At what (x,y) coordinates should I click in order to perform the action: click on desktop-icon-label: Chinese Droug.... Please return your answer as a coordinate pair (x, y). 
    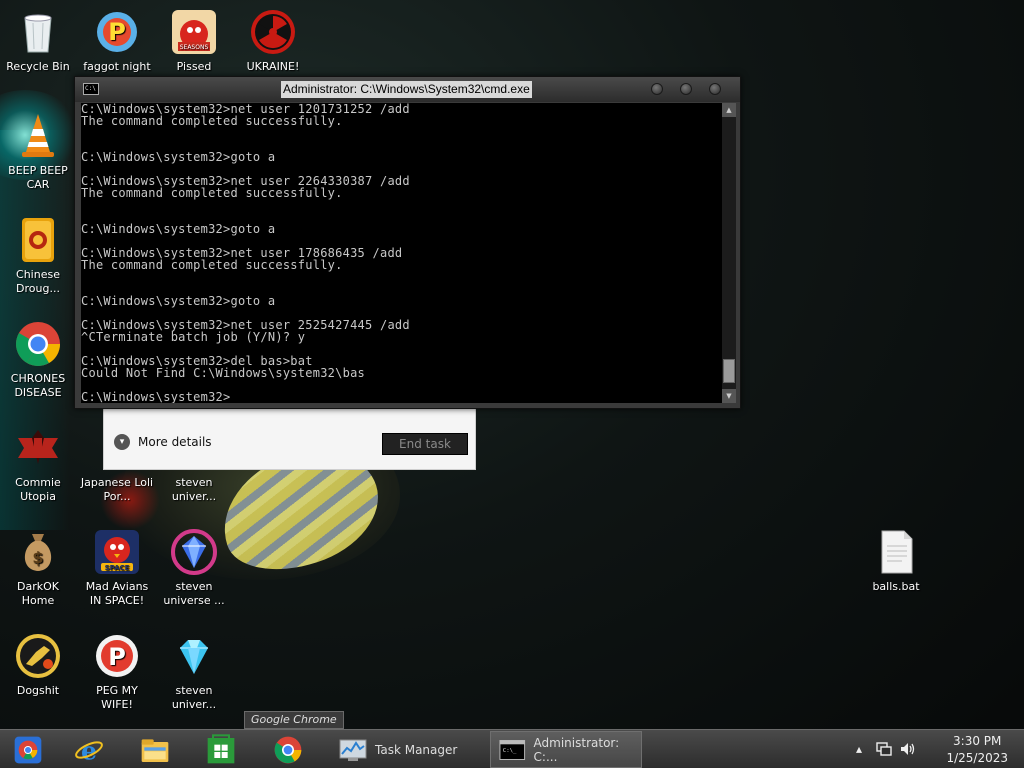
    Looking at the image, I should click on (38, 281).